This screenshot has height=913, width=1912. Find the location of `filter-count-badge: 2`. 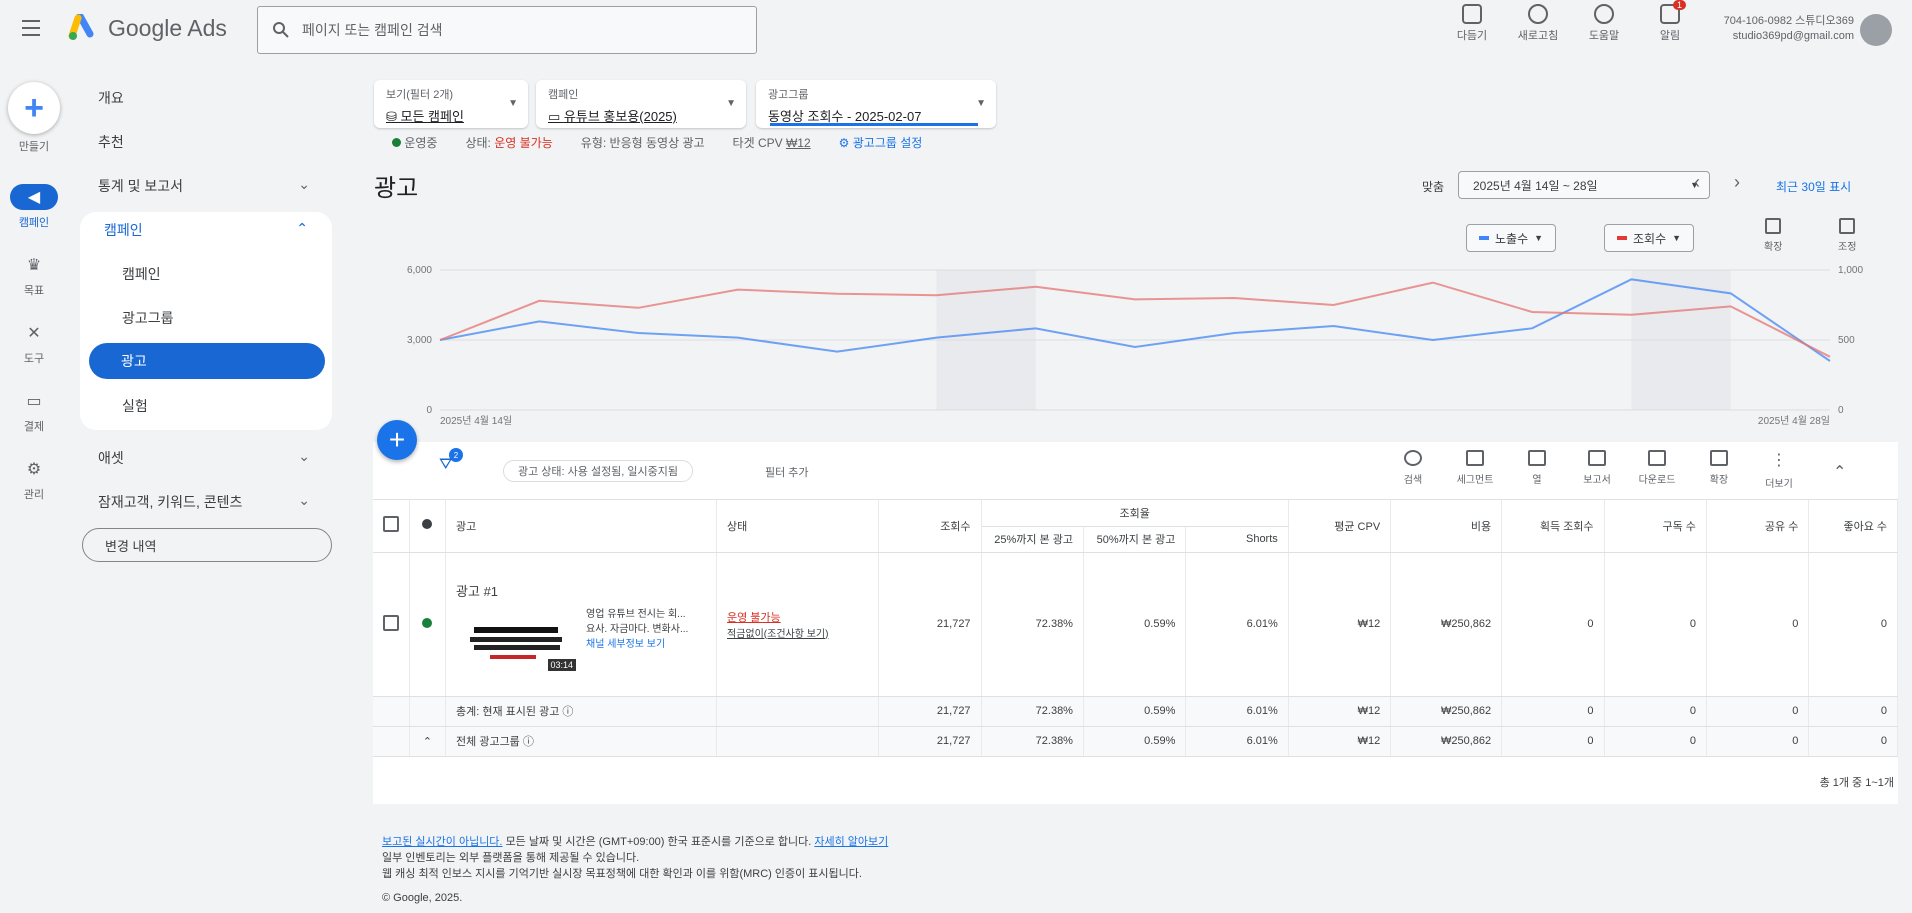

filter-count-badge: 2 is located at coordinates (456, 455).